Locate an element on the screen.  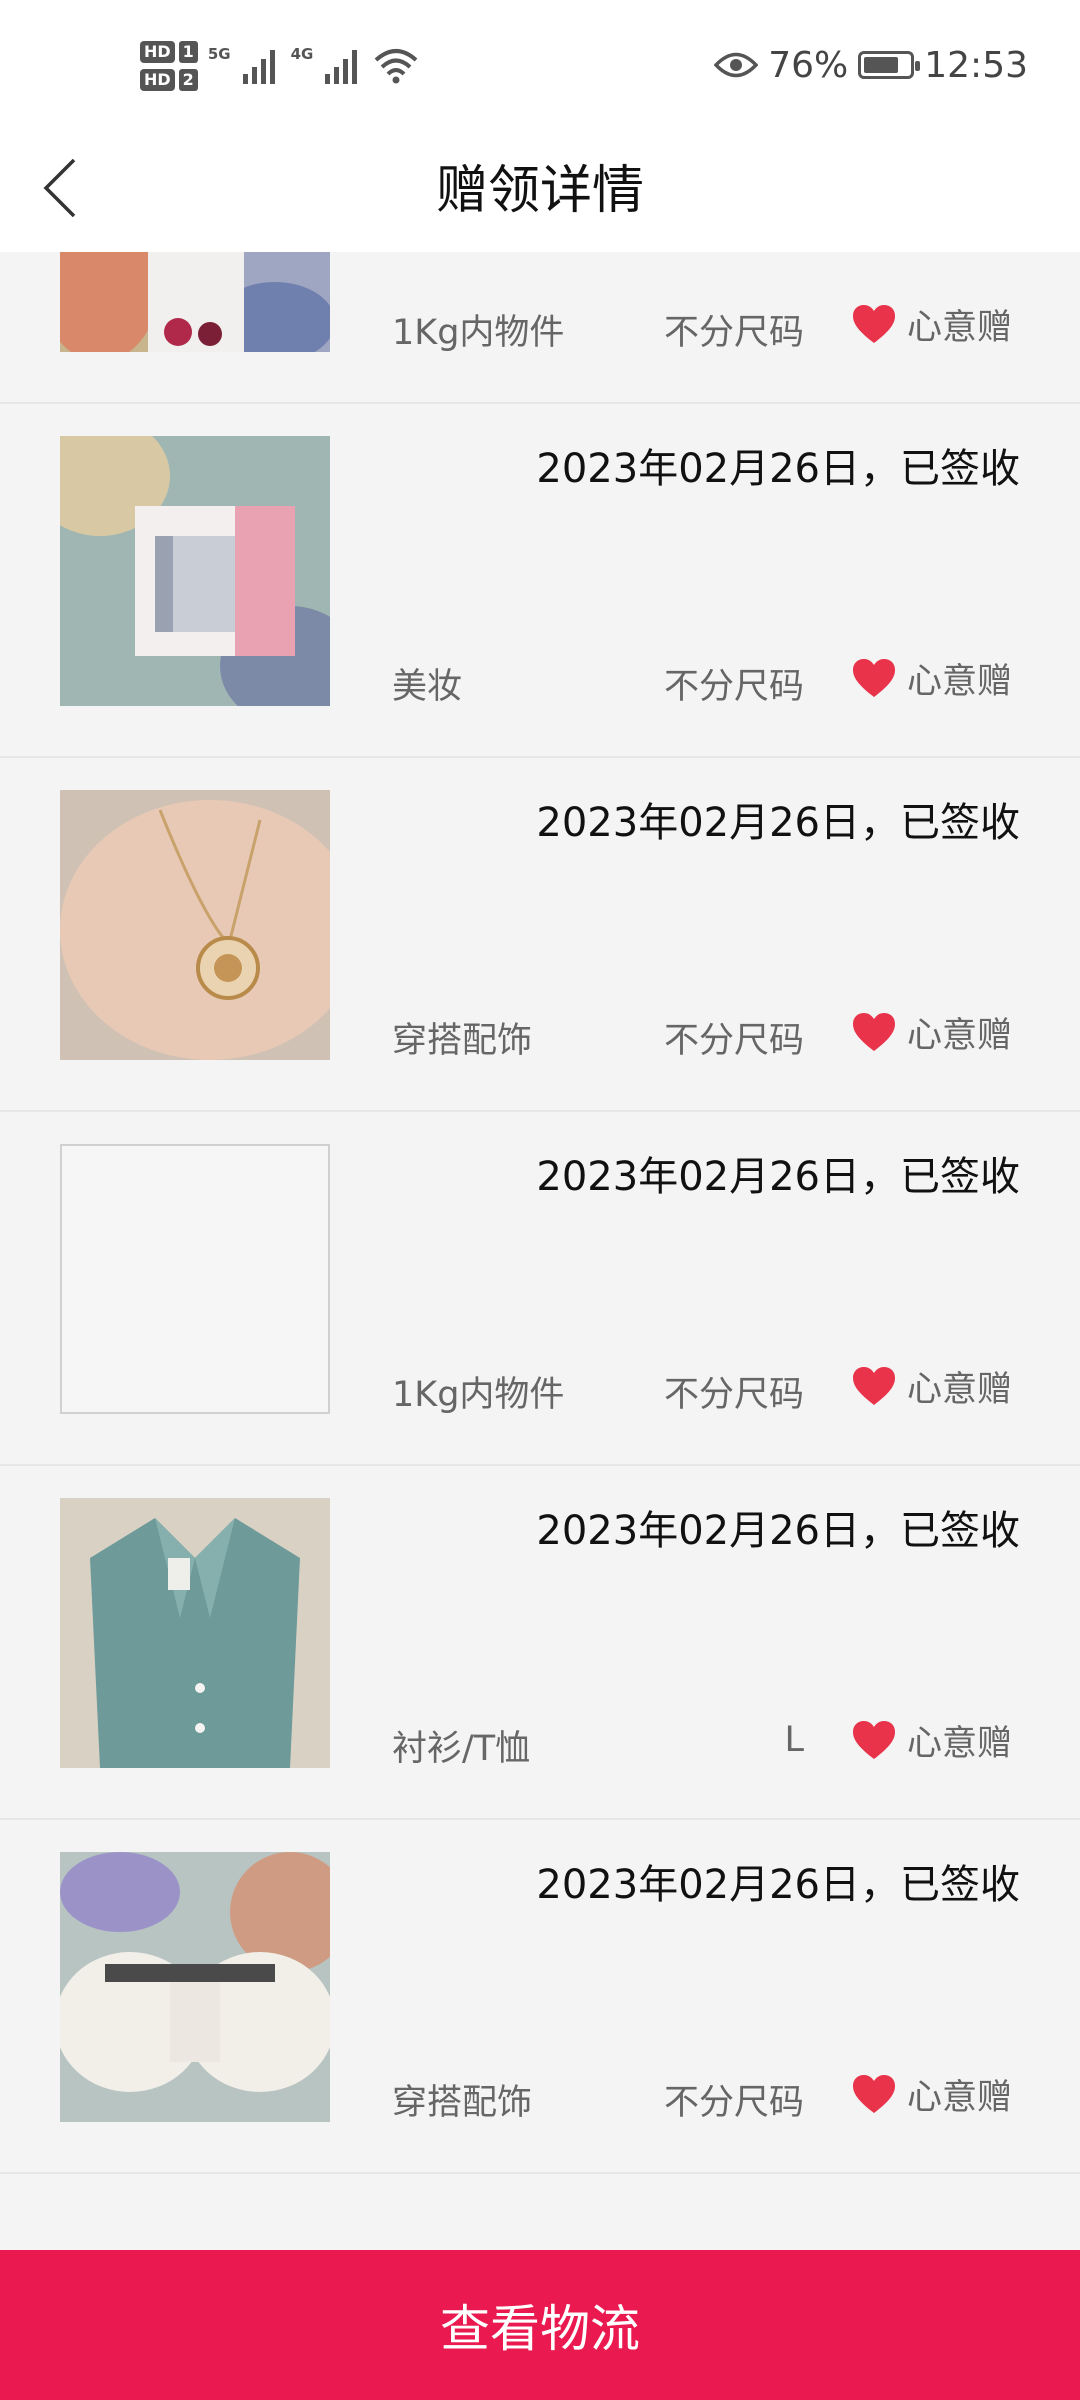
item-category: 衬衫/T恤 is located at coordinates (461, 1749).